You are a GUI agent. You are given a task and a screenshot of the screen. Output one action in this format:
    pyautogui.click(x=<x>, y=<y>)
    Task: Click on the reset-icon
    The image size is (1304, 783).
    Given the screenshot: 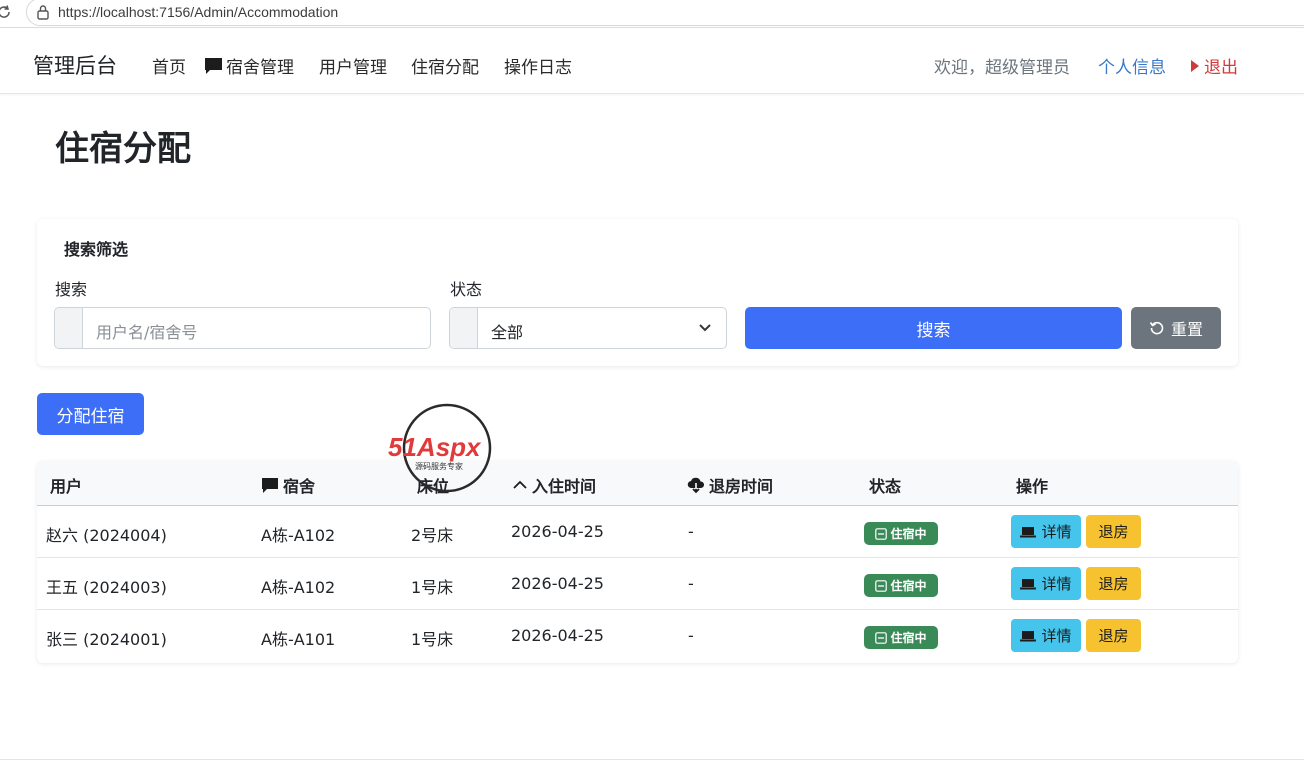 What is the action you would take?
    pyautogui.click(x=1156, y=328)
    